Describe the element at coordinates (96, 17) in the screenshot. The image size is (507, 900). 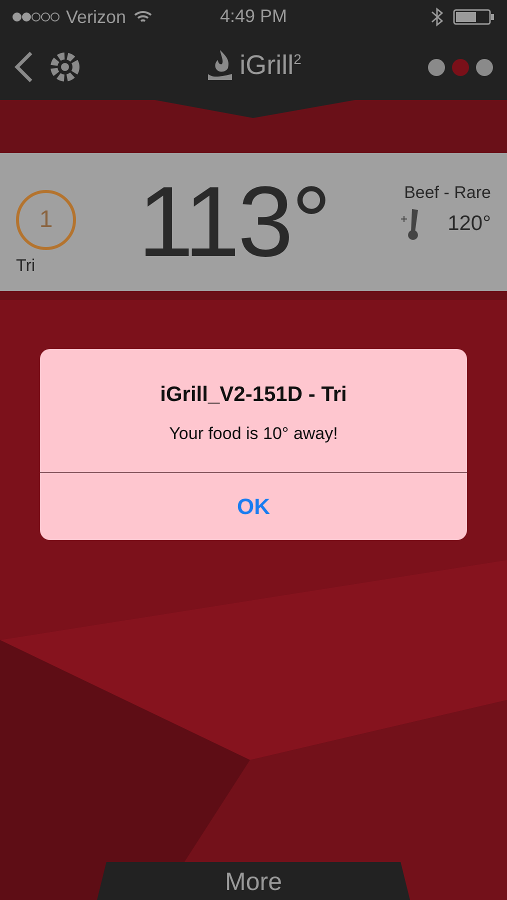
I see `carrier-name: Verizon` at that location.